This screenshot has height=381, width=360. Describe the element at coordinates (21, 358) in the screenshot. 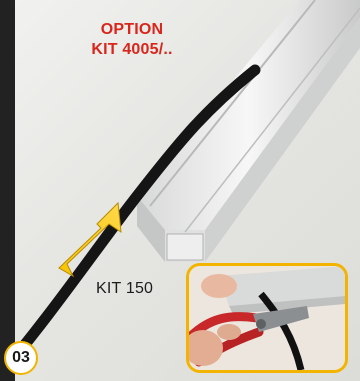

I see `step-number-badge: 03` at that location.